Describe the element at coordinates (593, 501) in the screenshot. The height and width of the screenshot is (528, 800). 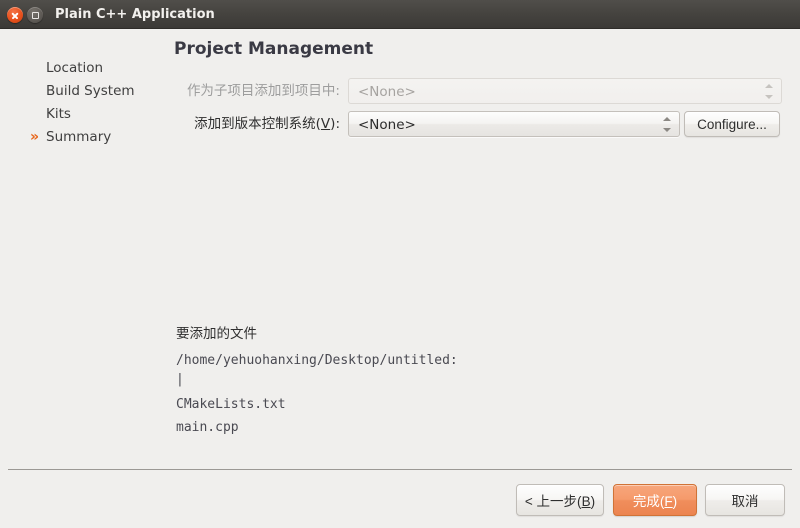
I see `back-button-label-post: )` at that location.